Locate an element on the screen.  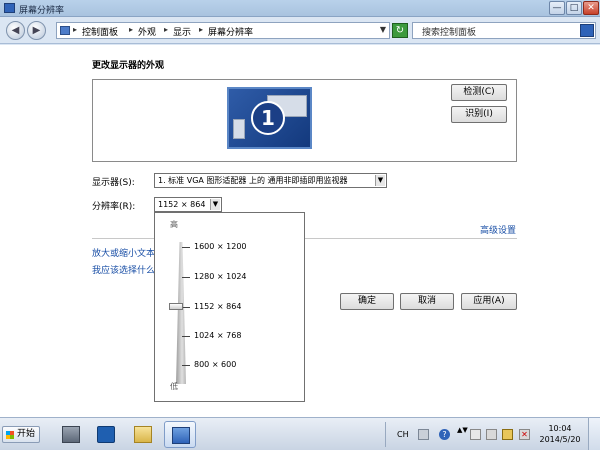
display-label: 显示器(S): is located at coordinates (113, 183).